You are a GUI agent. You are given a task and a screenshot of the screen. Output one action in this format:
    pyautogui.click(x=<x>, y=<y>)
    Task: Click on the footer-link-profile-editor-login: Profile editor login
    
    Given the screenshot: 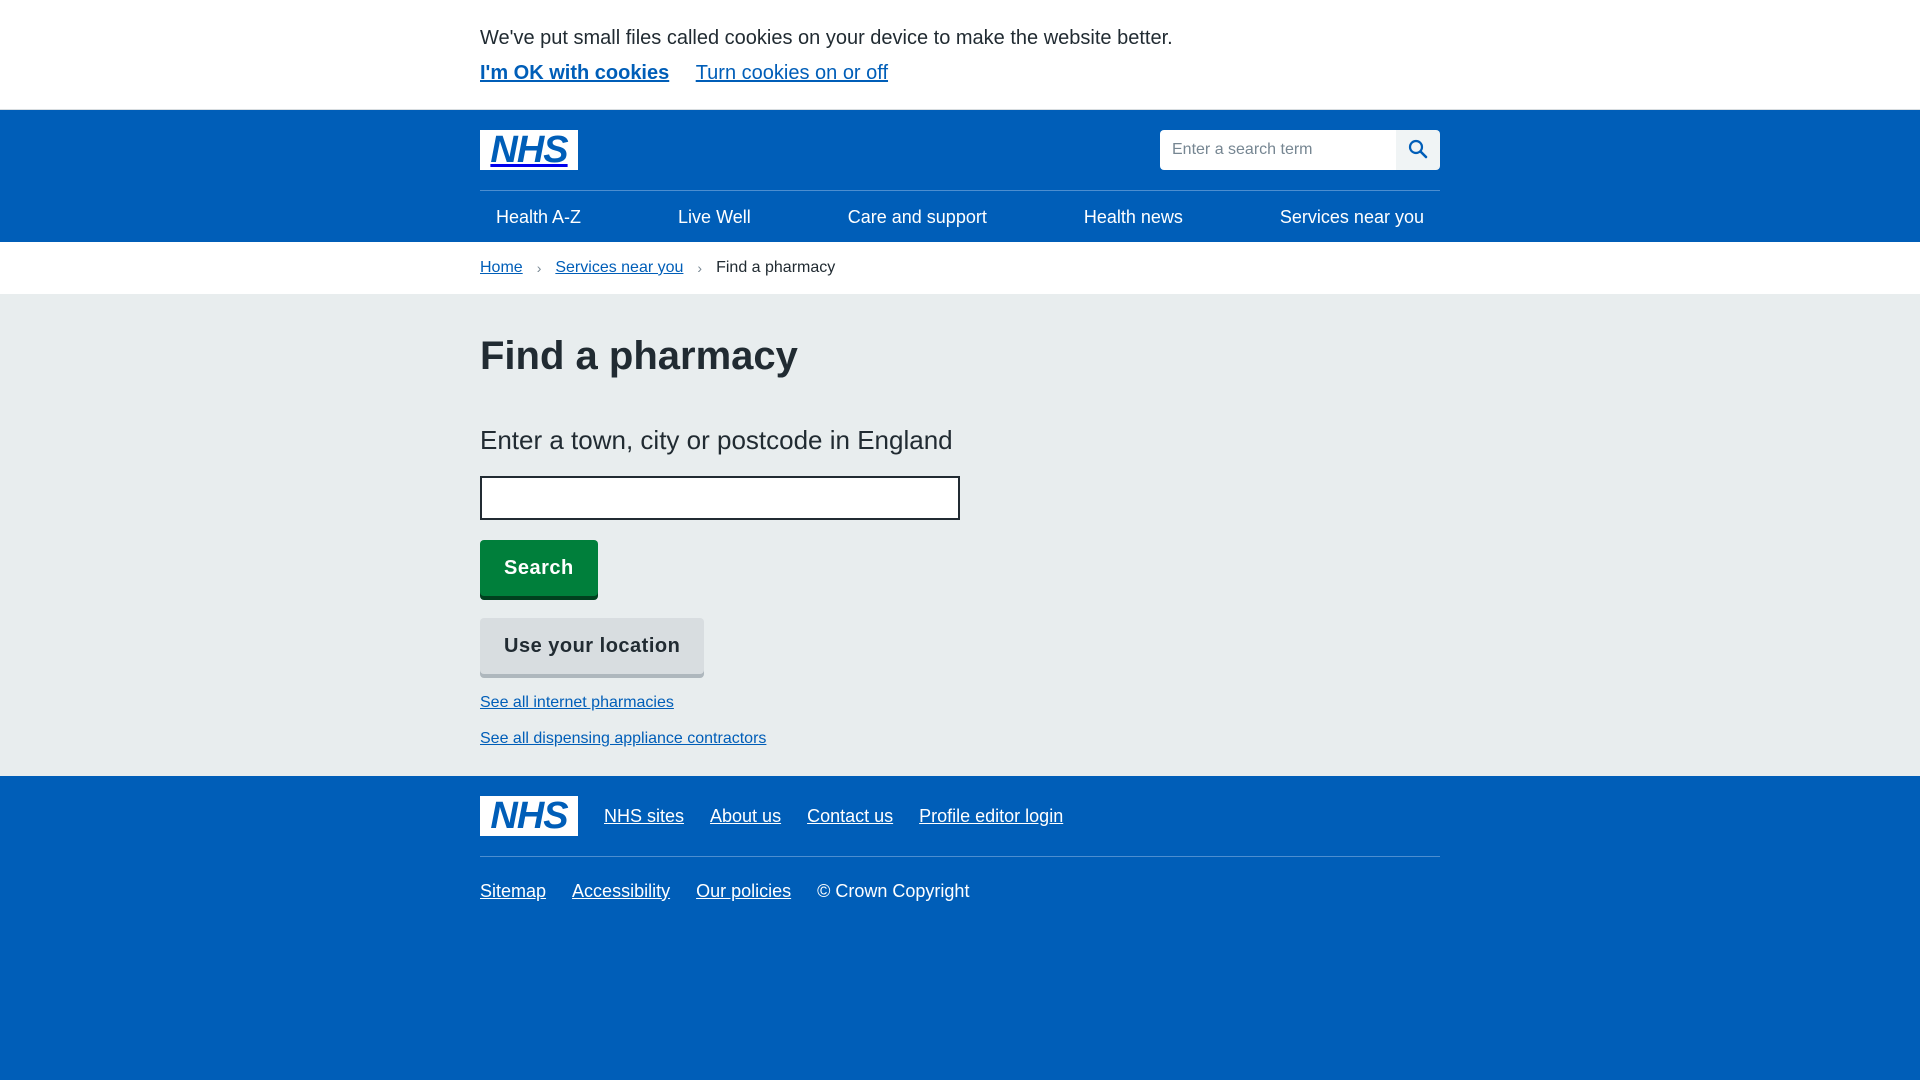 What is the action you would take?
    pyautogui.click(x=991, y=816)
    